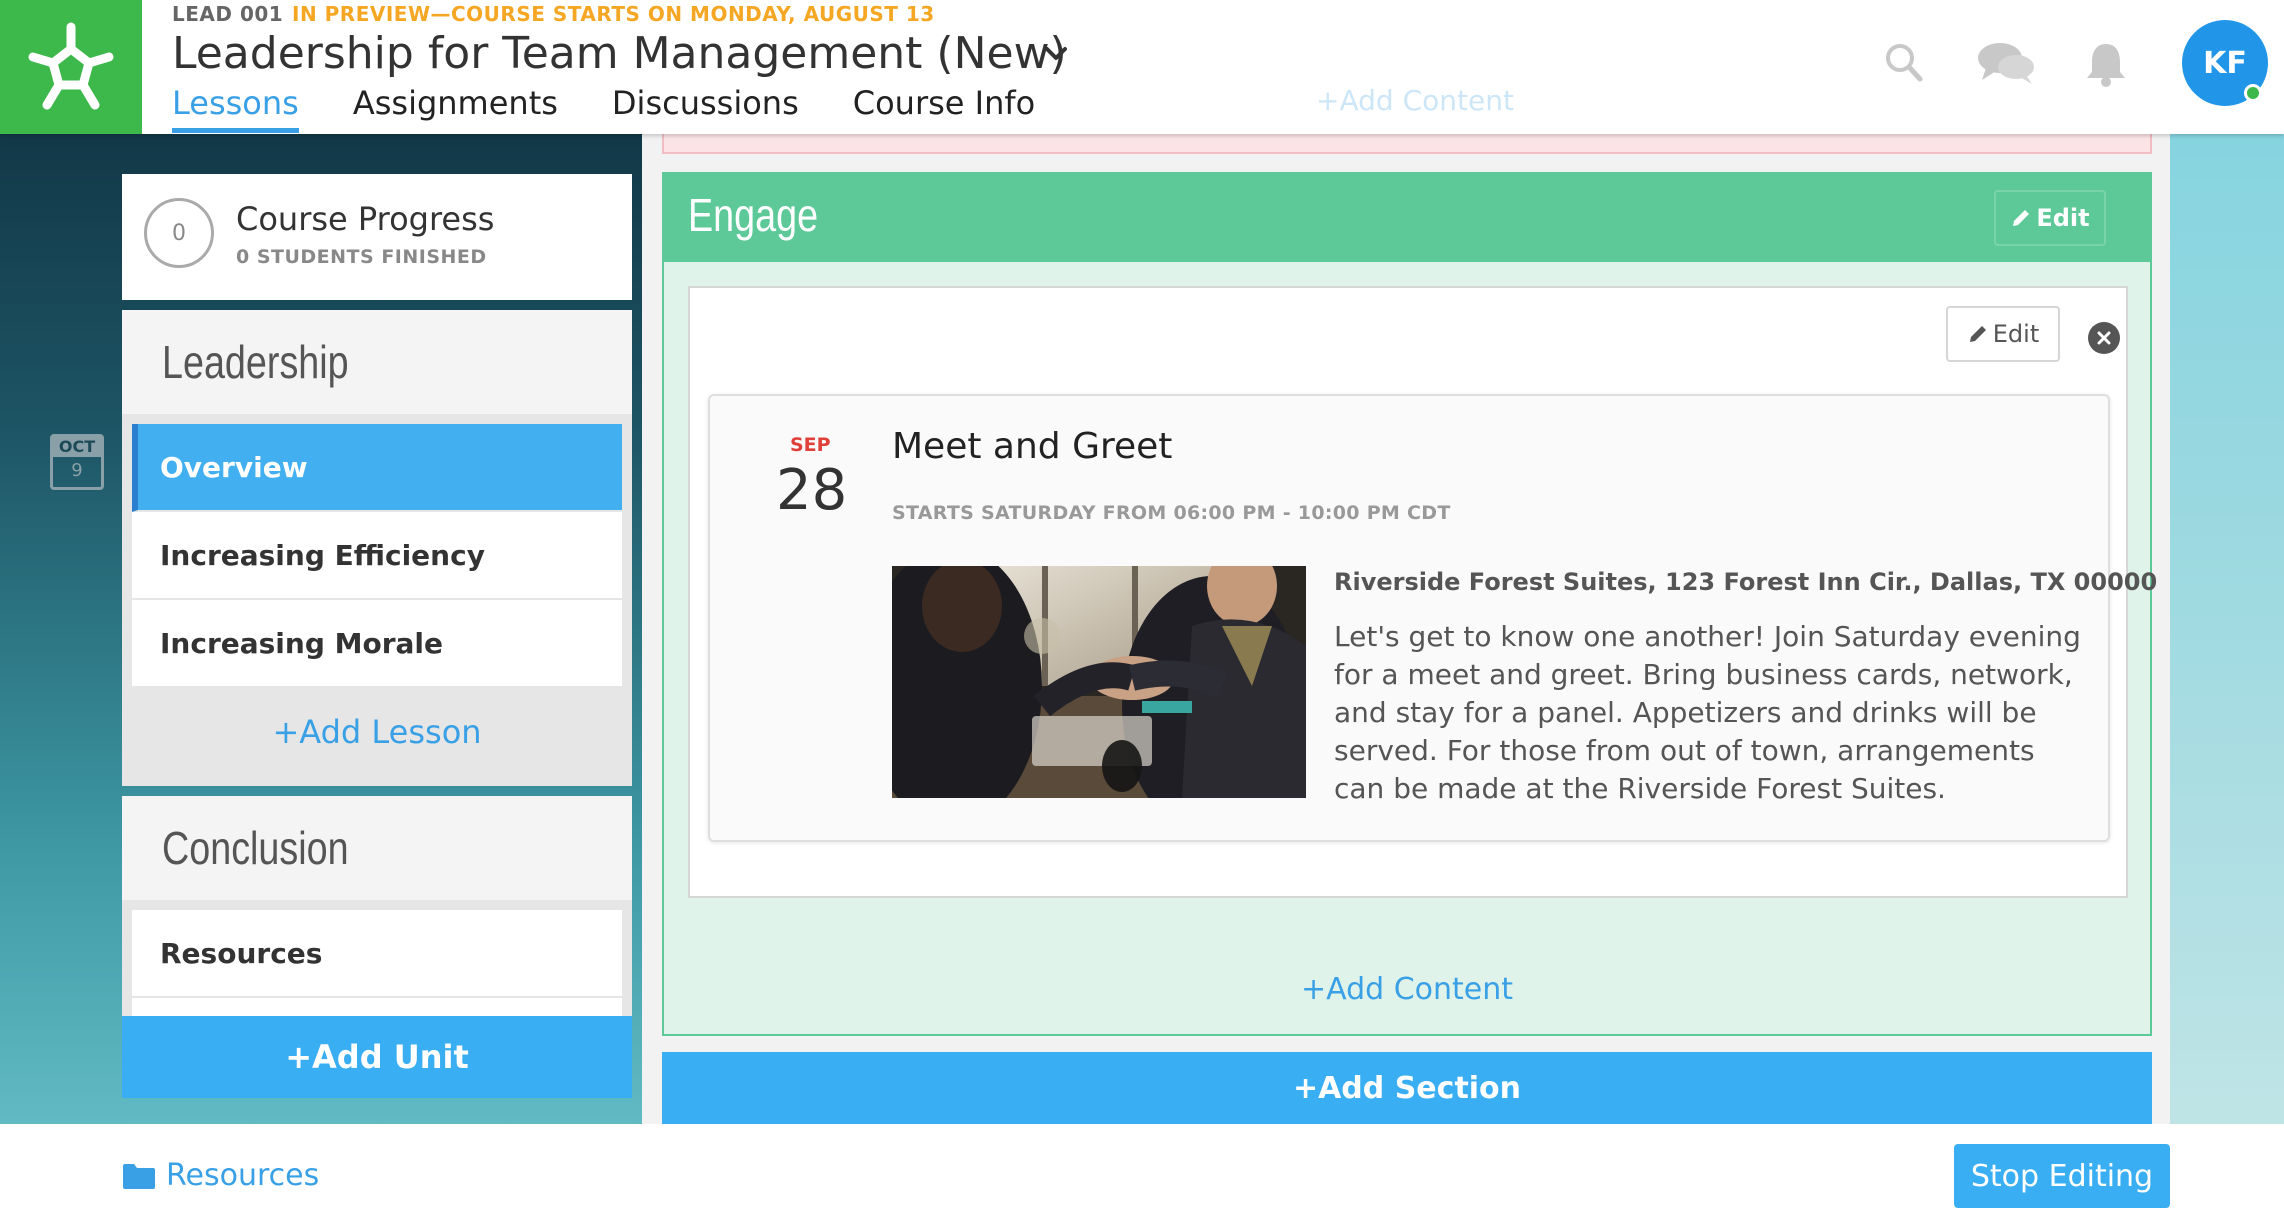 This screenshot has width=2284, height=1226. I want to click on course-title: Leadership for Team Management (New), so click(619, 53).